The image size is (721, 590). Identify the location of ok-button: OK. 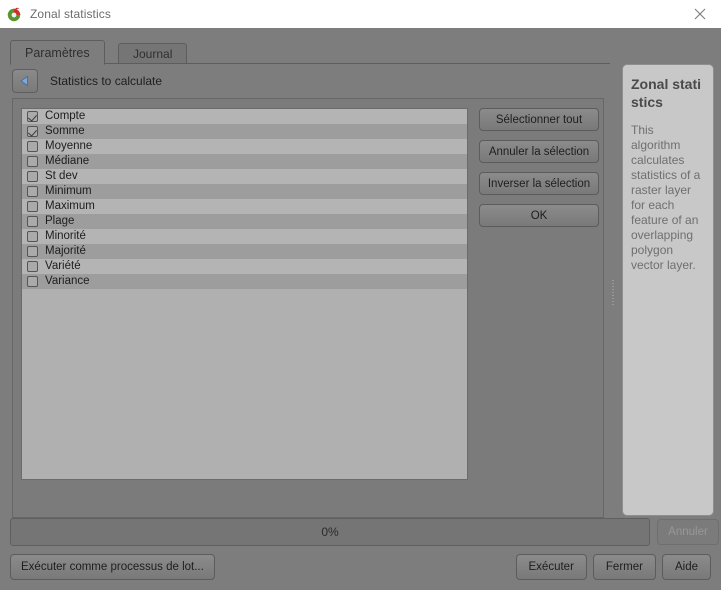
(539, 215).